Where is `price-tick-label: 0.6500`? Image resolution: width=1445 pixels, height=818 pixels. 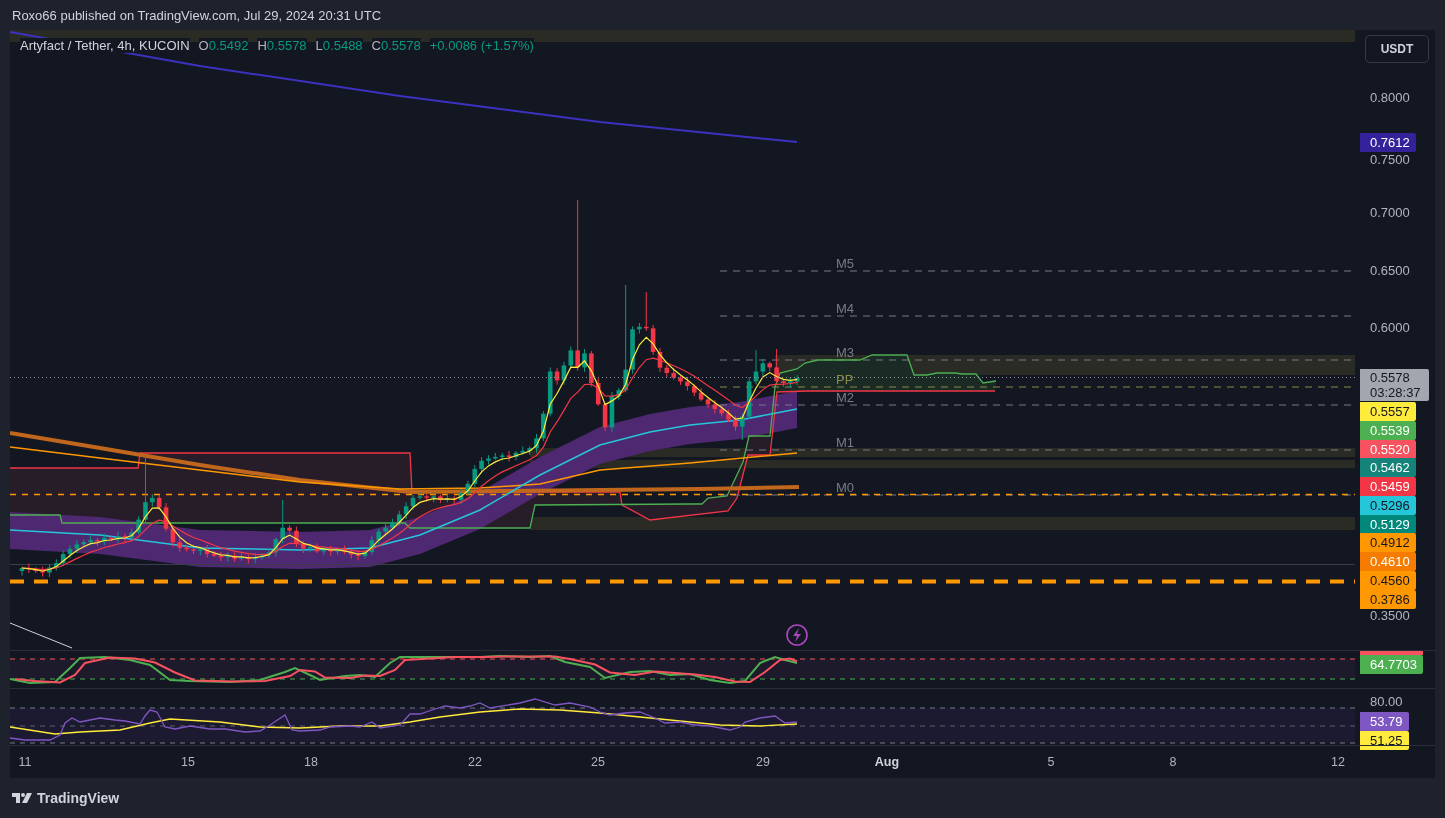
price-tick-label: 0.6500 is located at coordinates (1390, 271).